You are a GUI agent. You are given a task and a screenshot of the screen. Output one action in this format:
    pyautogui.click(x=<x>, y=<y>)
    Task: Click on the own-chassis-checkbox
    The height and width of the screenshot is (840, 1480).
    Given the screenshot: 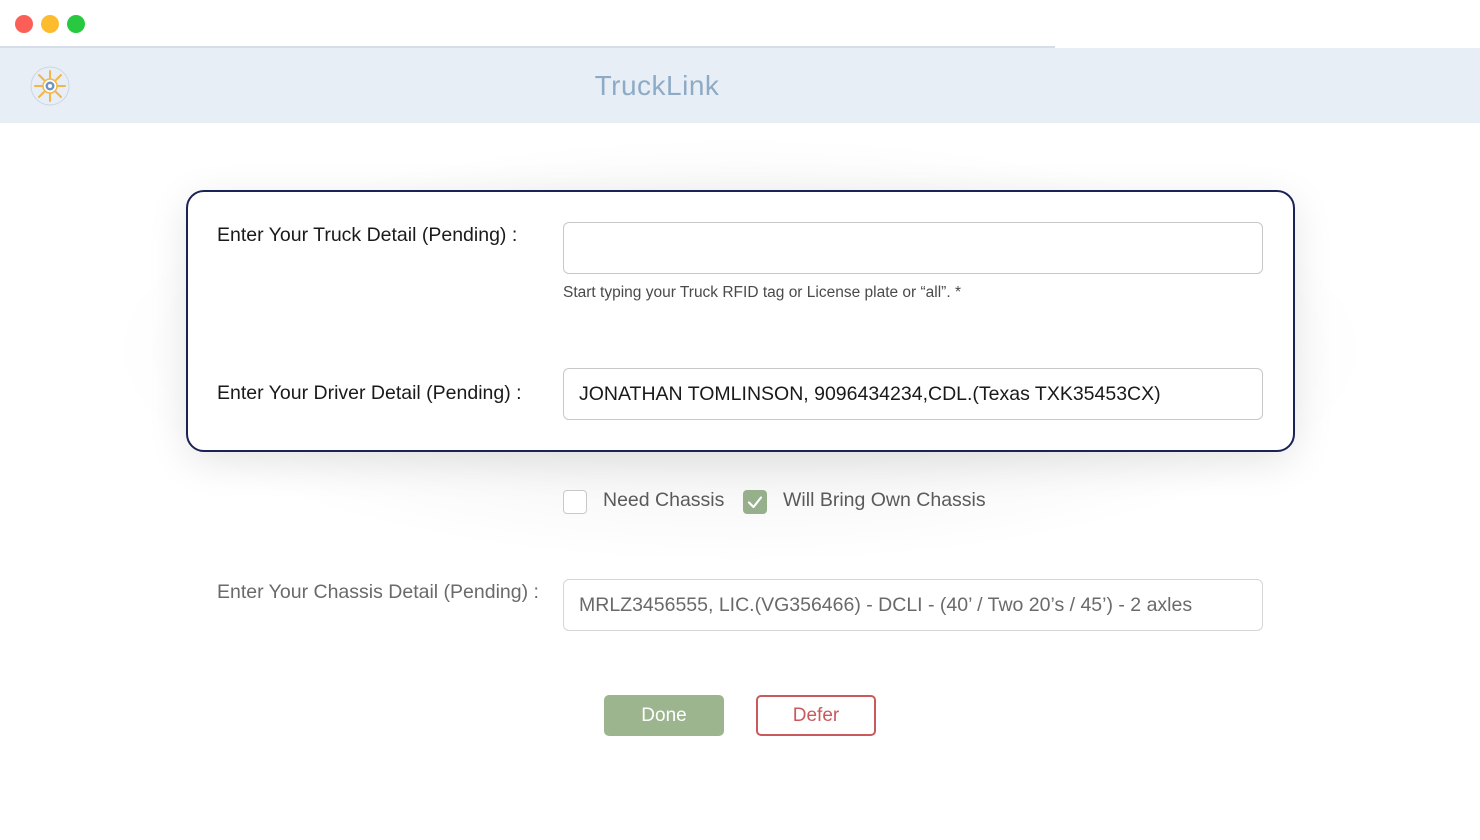 What is the action you would take?
    pyautogui.click(x=755, y=502)
    